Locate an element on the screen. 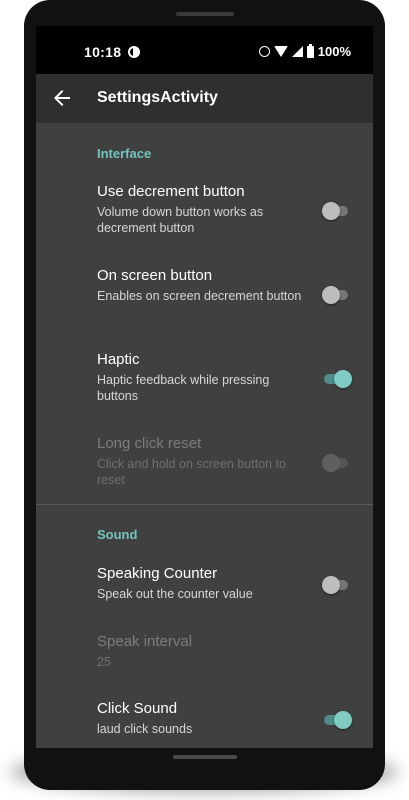 This screenshot has height=800, width=409. battery-icon is located at coordinates (310, 50).